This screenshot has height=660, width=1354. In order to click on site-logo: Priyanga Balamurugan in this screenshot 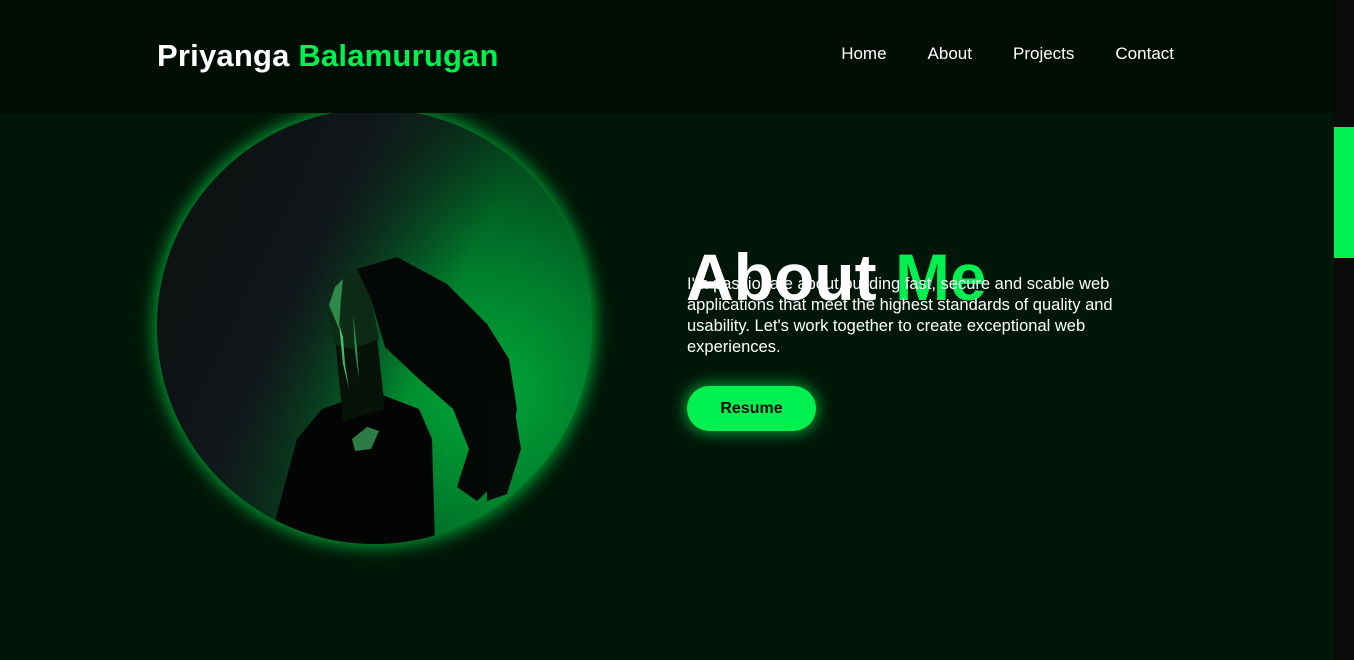, I will do `click(328, 56)`.